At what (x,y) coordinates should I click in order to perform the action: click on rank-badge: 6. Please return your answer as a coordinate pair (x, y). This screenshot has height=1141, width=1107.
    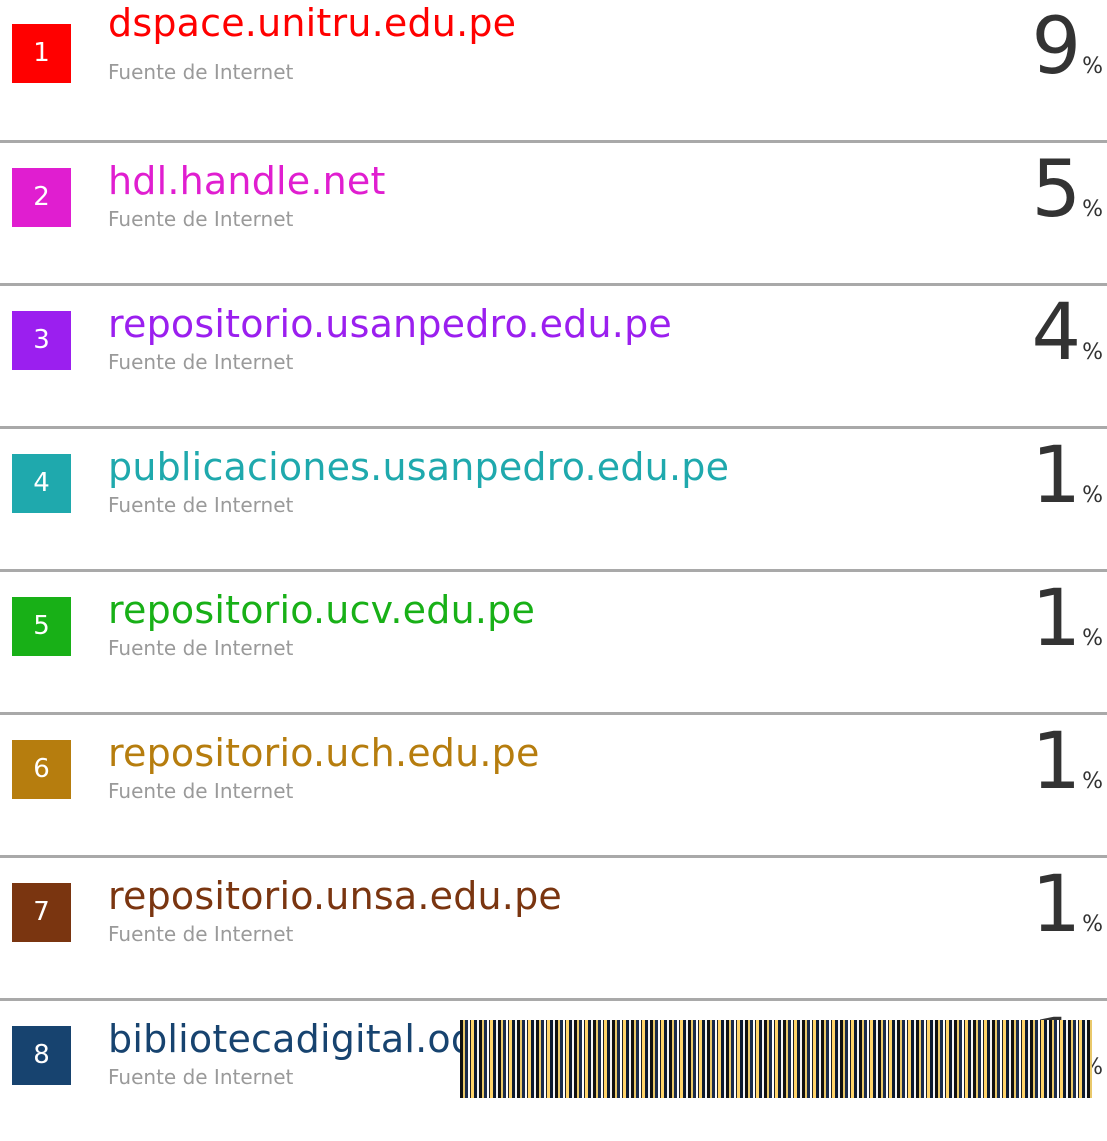
    Looking at the image, I should click on (41, 769).